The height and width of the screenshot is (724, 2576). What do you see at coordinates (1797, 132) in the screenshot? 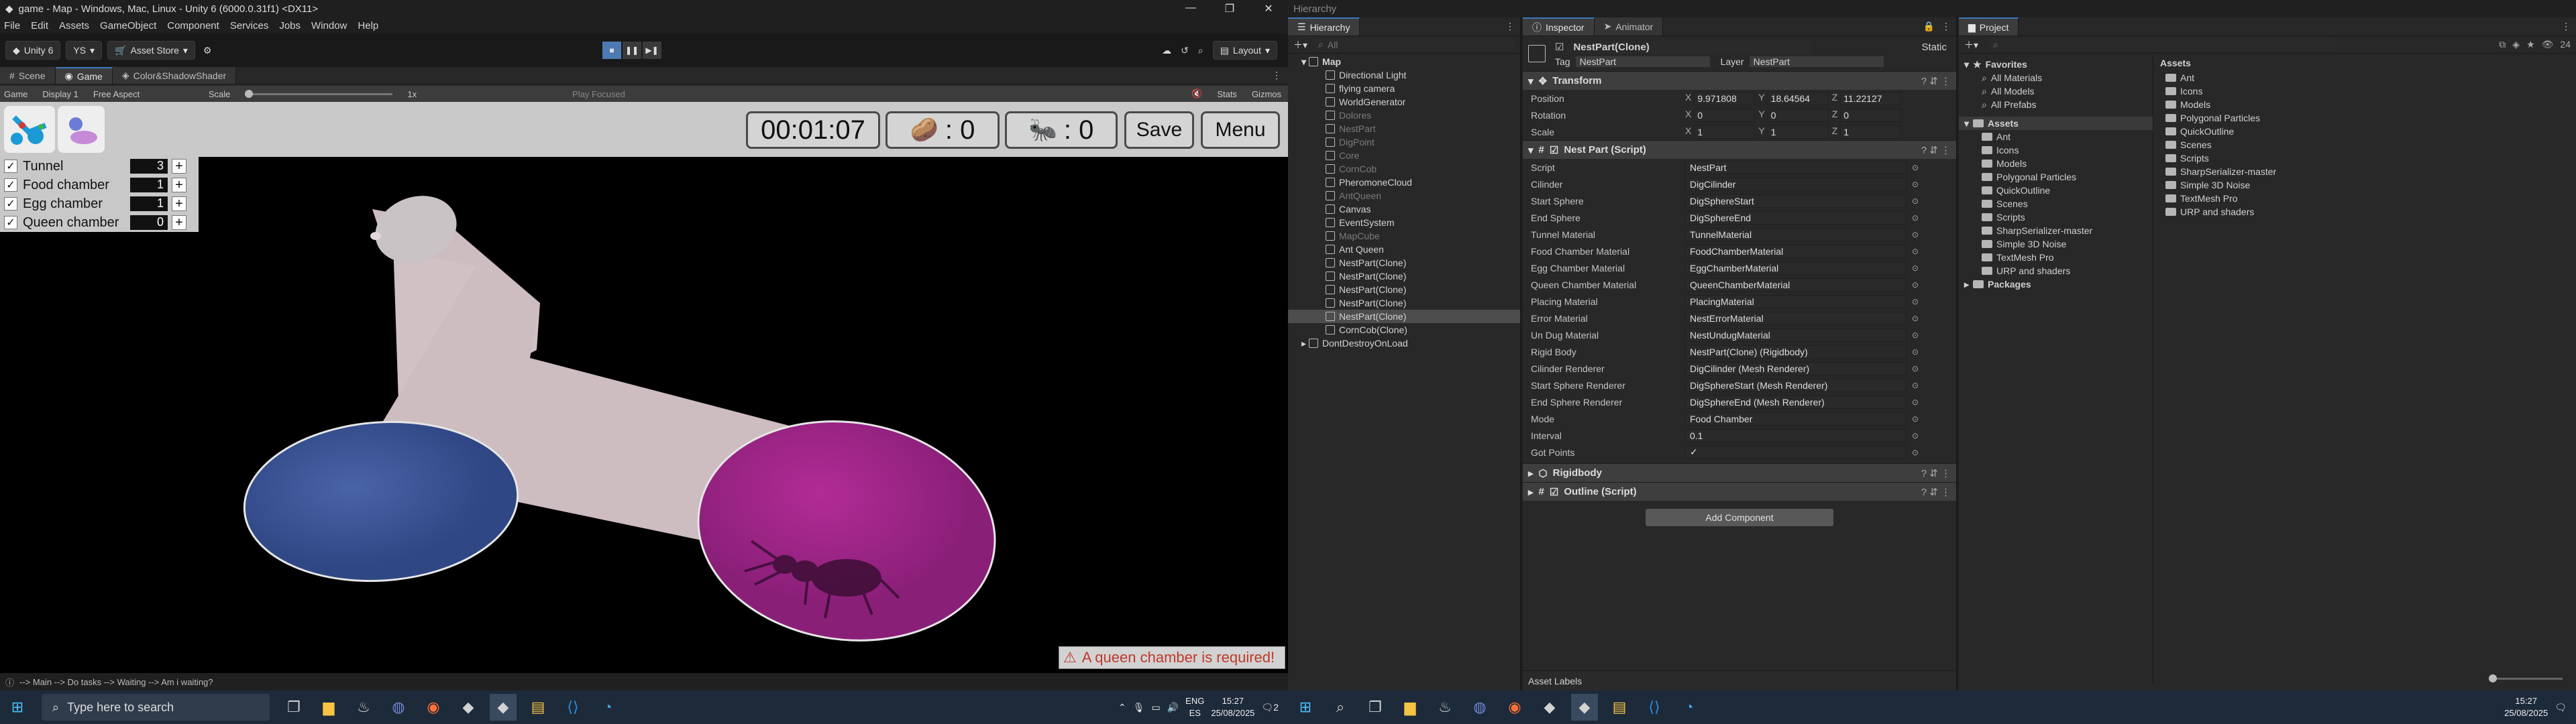
I see `scale-y-field: 1` at bounding box center [1797, 132].